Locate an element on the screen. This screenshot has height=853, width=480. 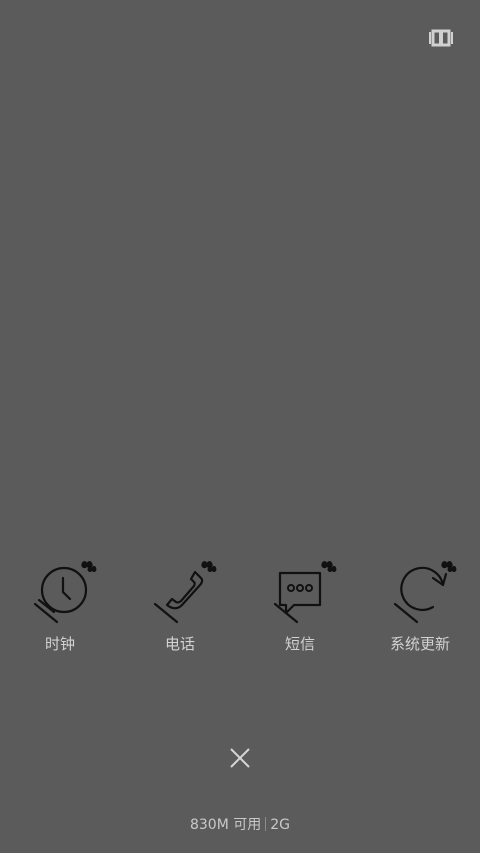
memory-status: 830M 可用 2G is located at coordinates (240, 825).